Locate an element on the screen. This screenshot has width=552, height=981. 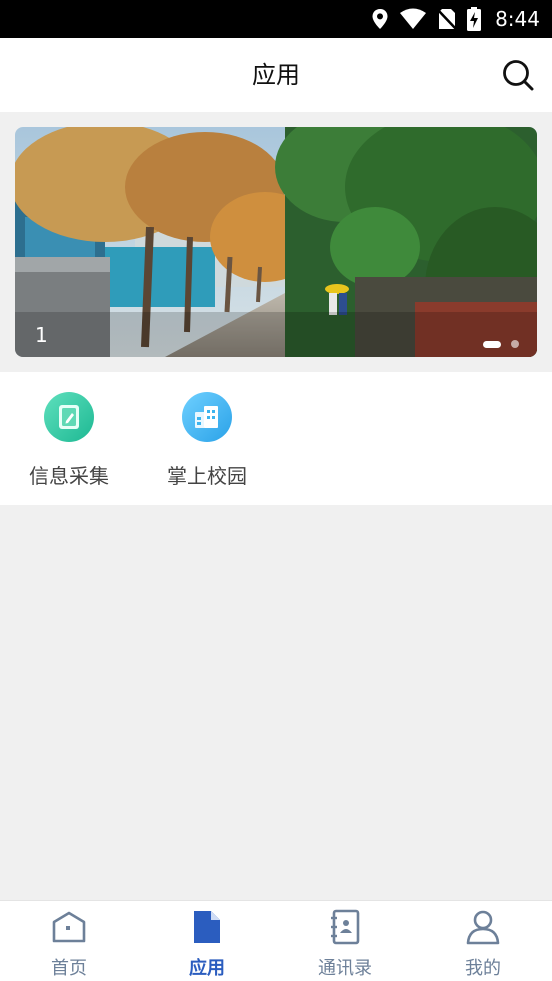
status-bar: 8:44 is located at coordinates (276, 19).